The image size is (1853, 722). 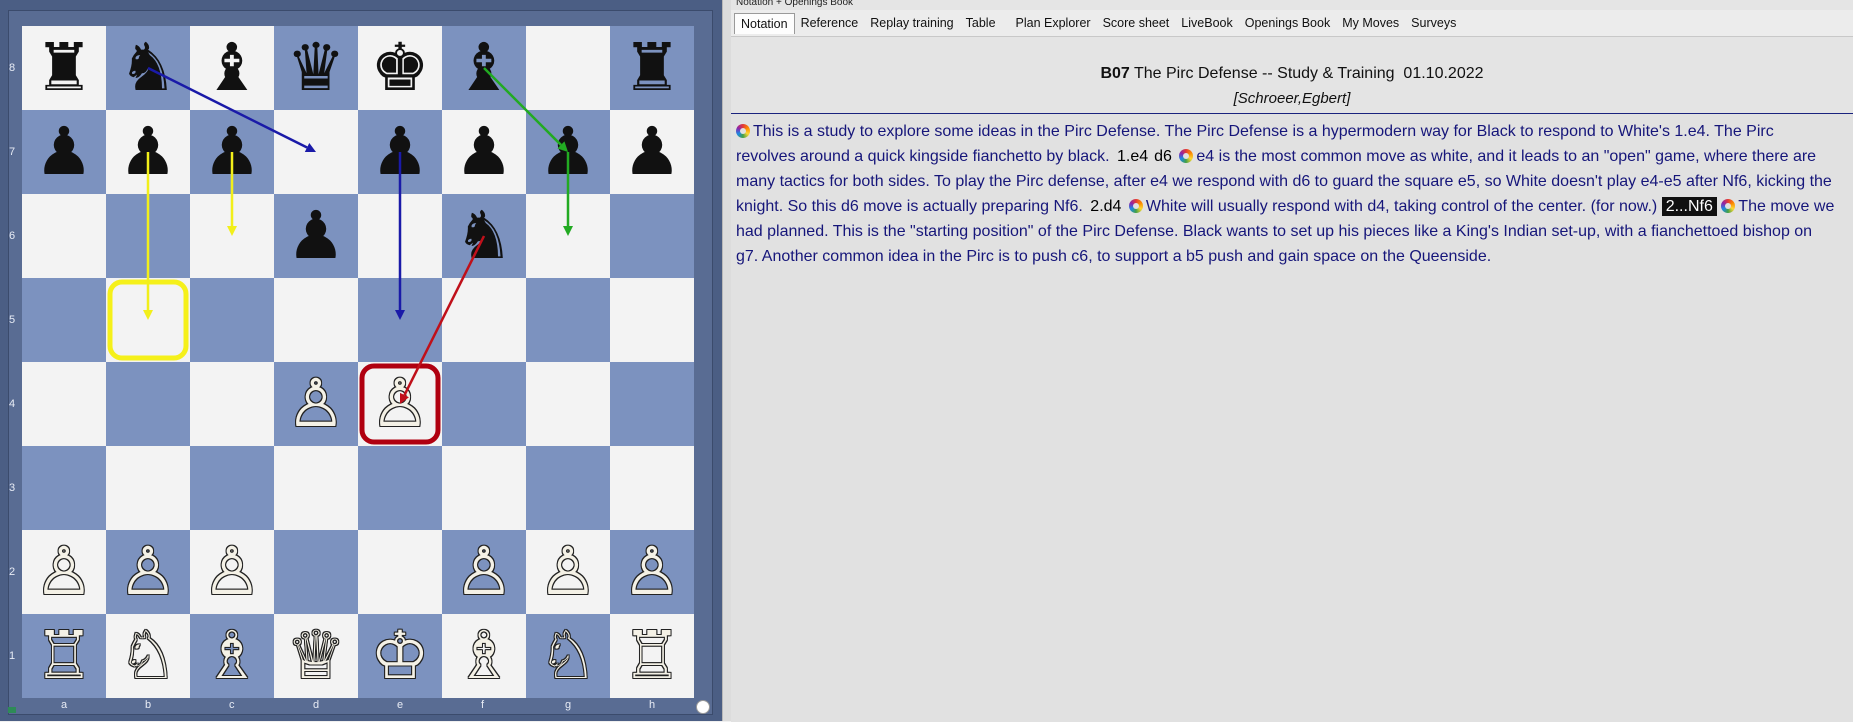 I want to click on tab-plan-explorer: Plan Explorer, so click(x=1053, y=23).